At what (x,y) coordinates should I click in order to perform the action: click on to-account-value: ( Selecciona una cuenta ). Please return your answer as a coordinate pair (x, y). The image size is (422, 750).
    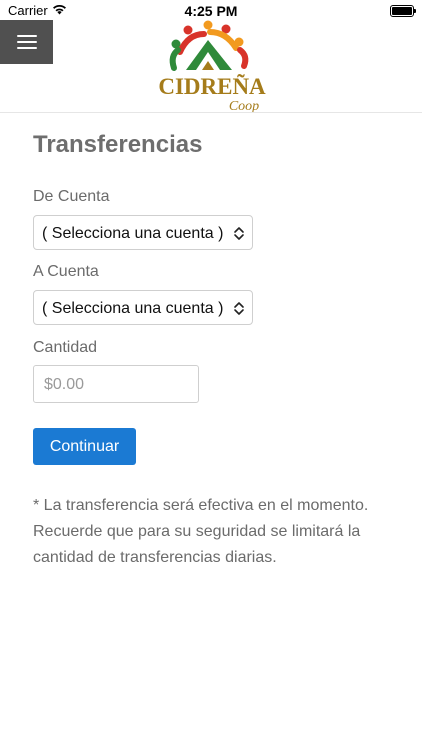
    Looking at the image, I should click on (133, 308).